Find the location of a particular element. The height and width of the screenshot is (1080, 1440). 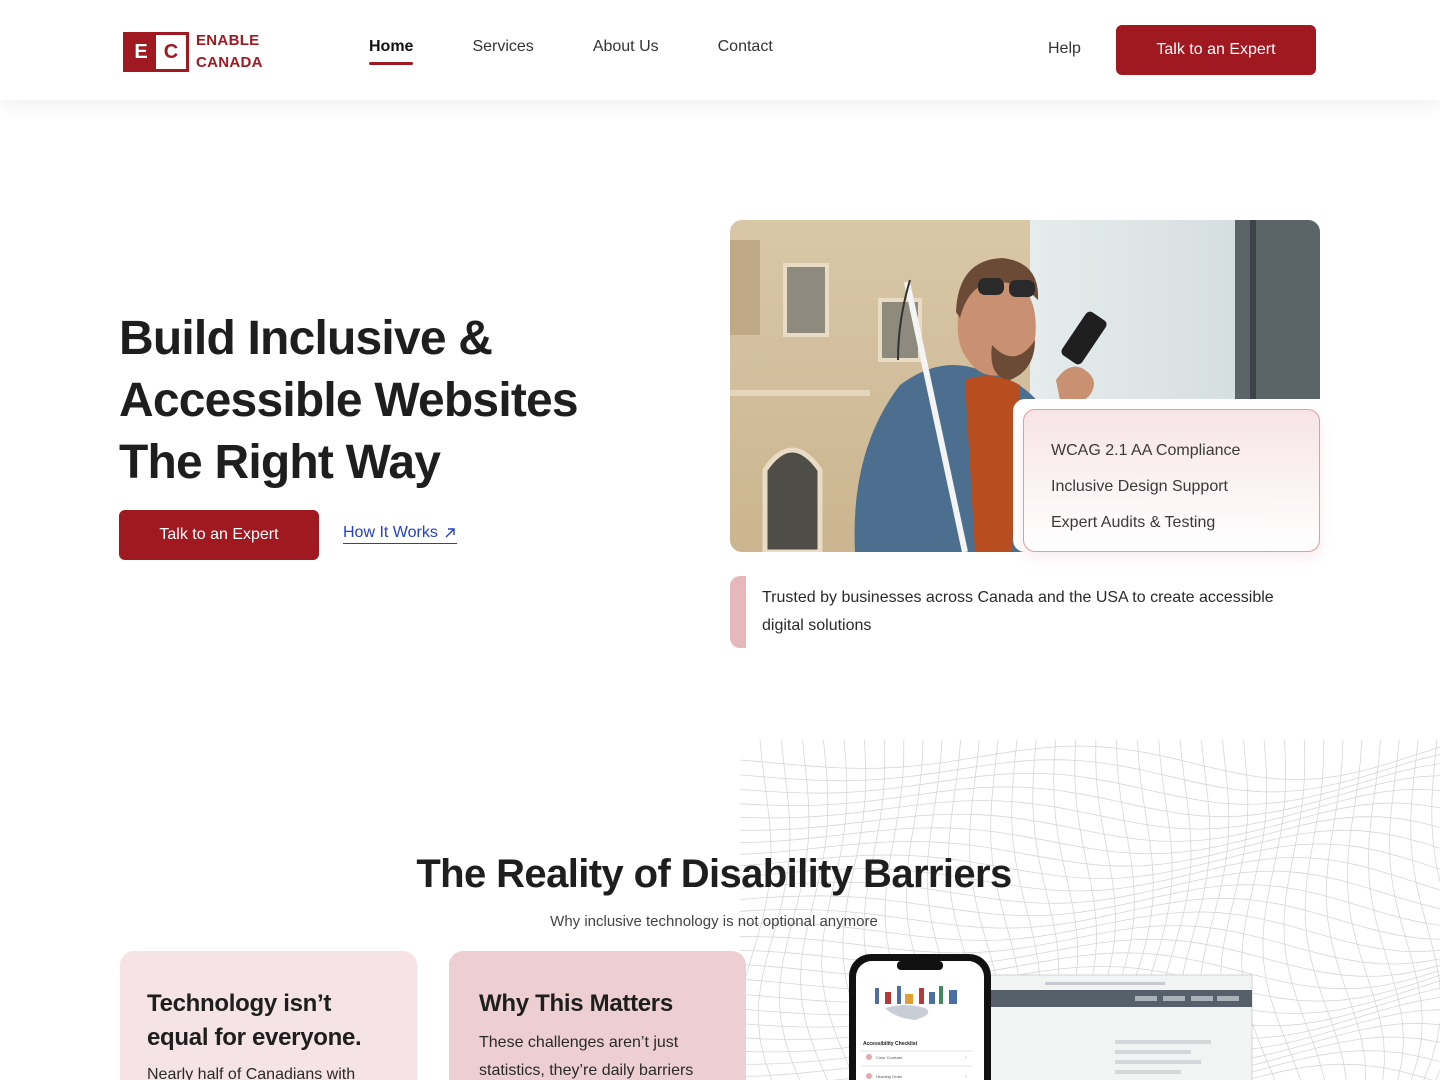

hero-title-line2: Accessible Websites is located at coordinates (349, 400).